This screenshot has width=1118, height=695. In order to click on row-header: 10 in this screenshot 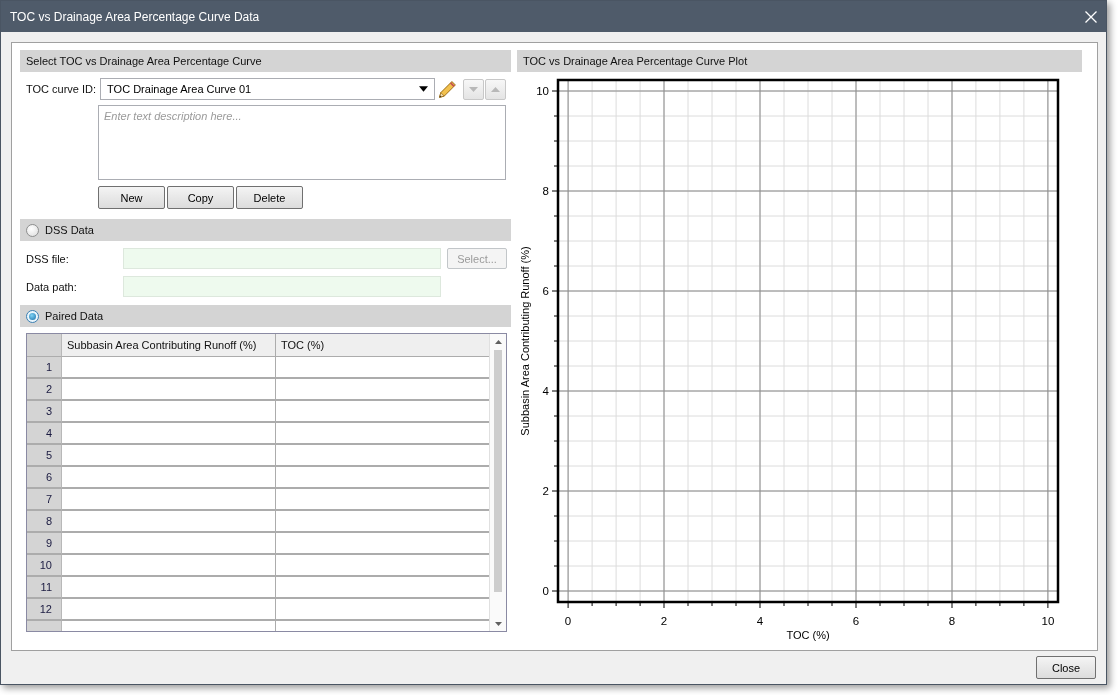, I will do `click(44, 566)`.